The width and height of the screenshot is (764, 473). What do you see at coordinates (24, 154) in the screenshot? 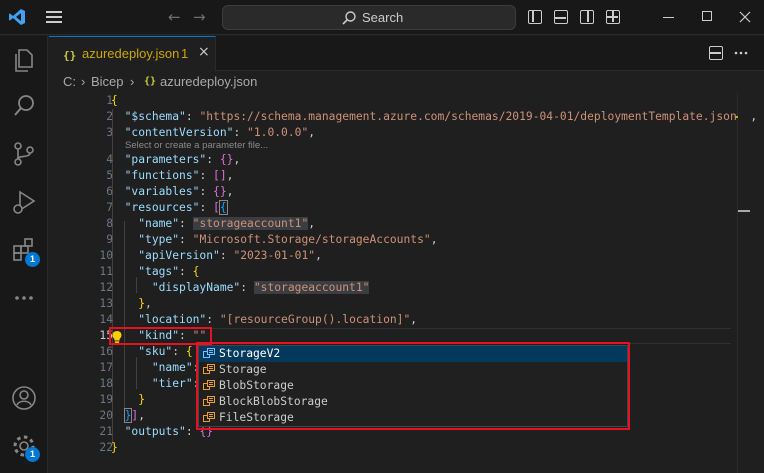
I see `source-control-icon` at bounding box center [24, 154].